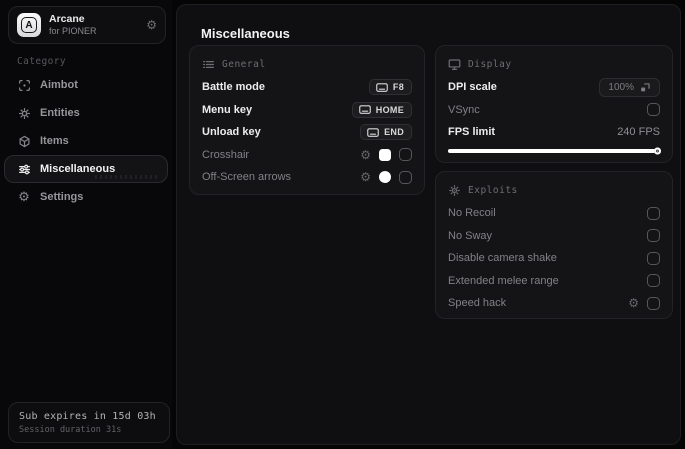 This screenshot has width=685, height=449. What do you see at coordinates (554, 190) in the screenshot?
I see `exploits-card-header: Exploits` at bounding box center [554, 190].